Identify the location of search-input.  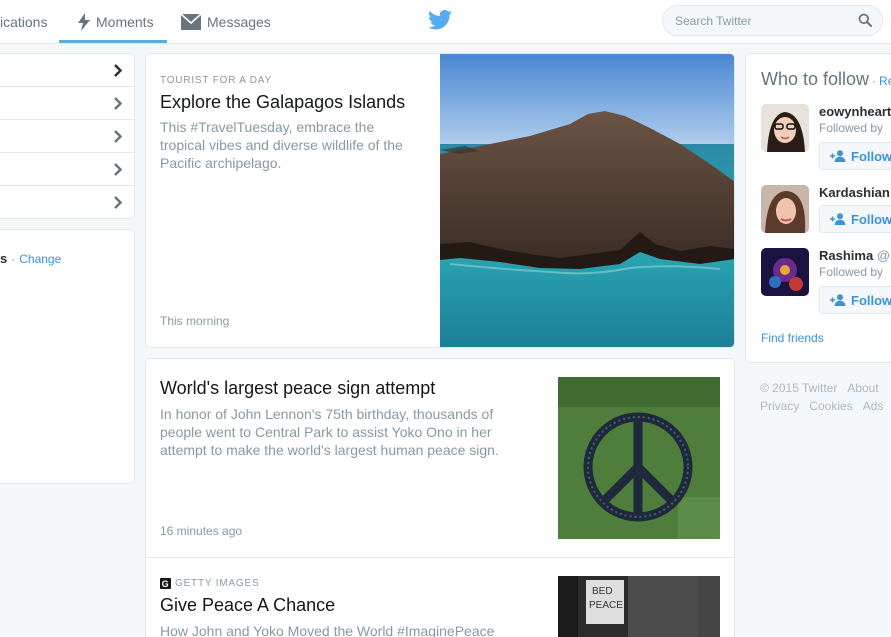
(765, 20).